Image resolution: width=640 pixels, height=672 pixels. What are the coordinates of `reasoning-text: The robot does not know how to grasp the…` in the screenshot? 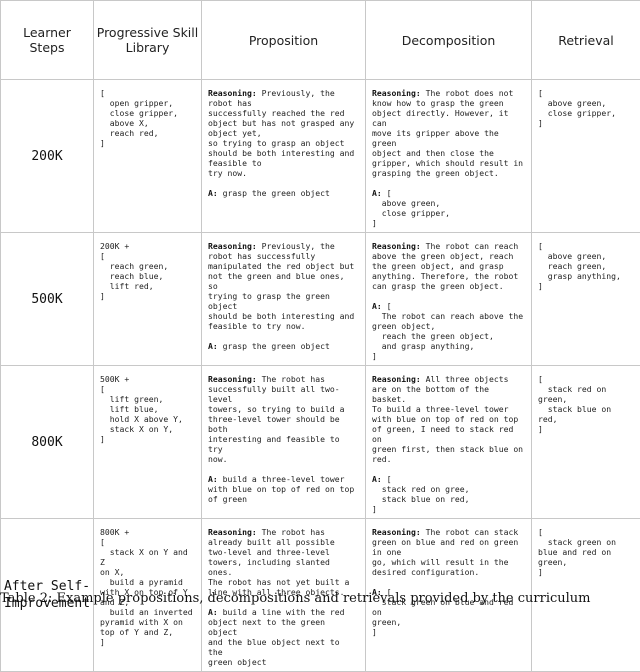 It's located at (447, 133).